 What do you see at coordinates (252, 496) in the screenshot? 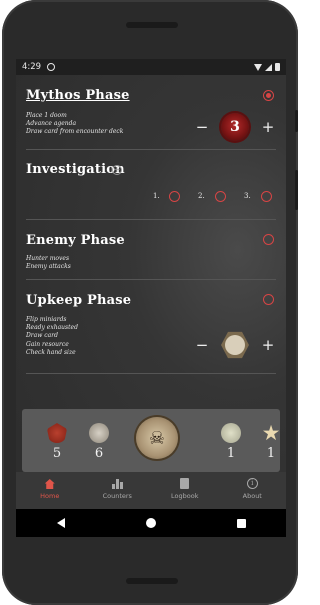
I see `nav-about-label: About` at bounding box center [252, 496].